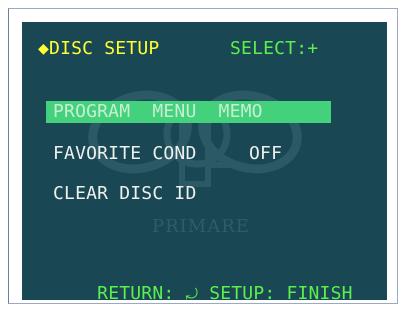 The height and width of the screenshot is (313, 404). What do you see at coordinates (266, 153) in the screenshot?
I see `favorite-cond-value: OFF` at bounding box center [266, 153].